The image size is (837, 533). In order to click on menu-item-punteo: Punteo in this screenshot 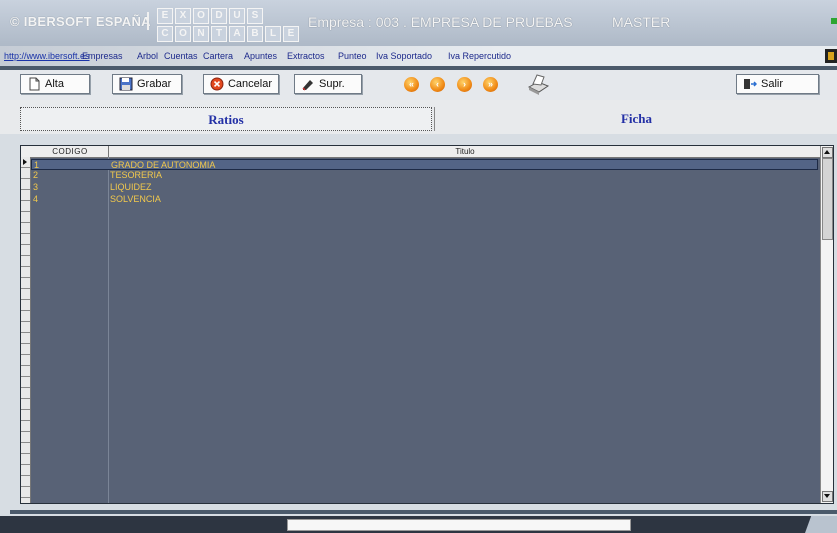, I will do `click(352, 56)`.